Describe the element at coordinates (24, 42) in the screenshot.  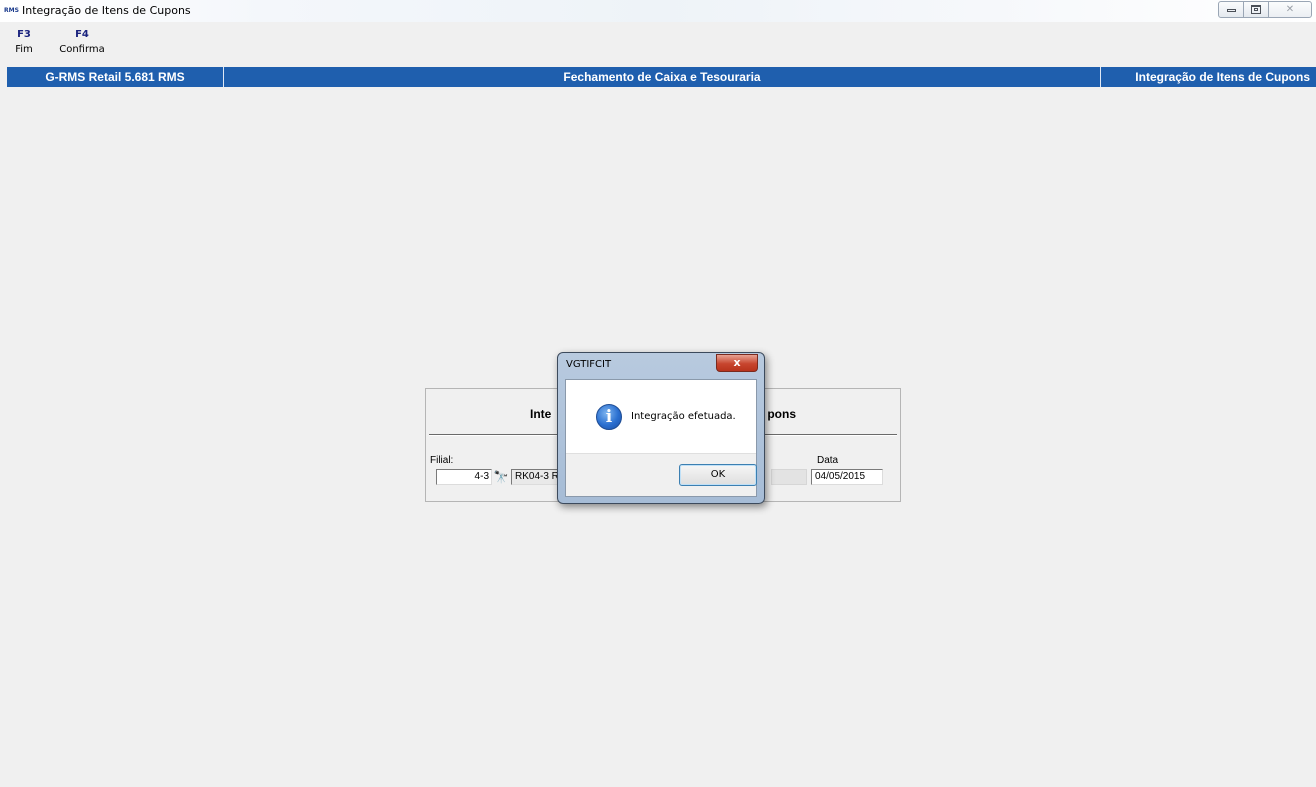
I see `fim-button: F3 Fim` at that location.